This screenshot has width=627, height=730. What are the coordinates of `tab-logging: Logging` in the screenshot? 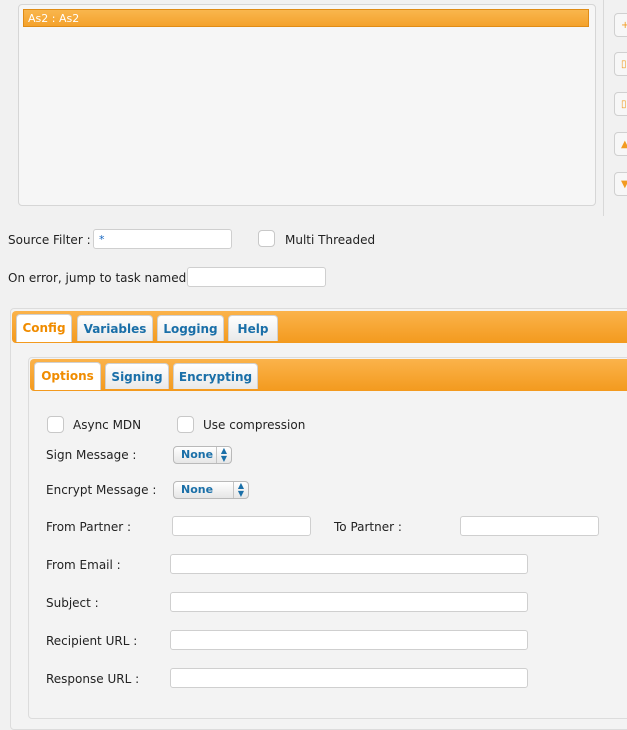 It's located at (190, 328).